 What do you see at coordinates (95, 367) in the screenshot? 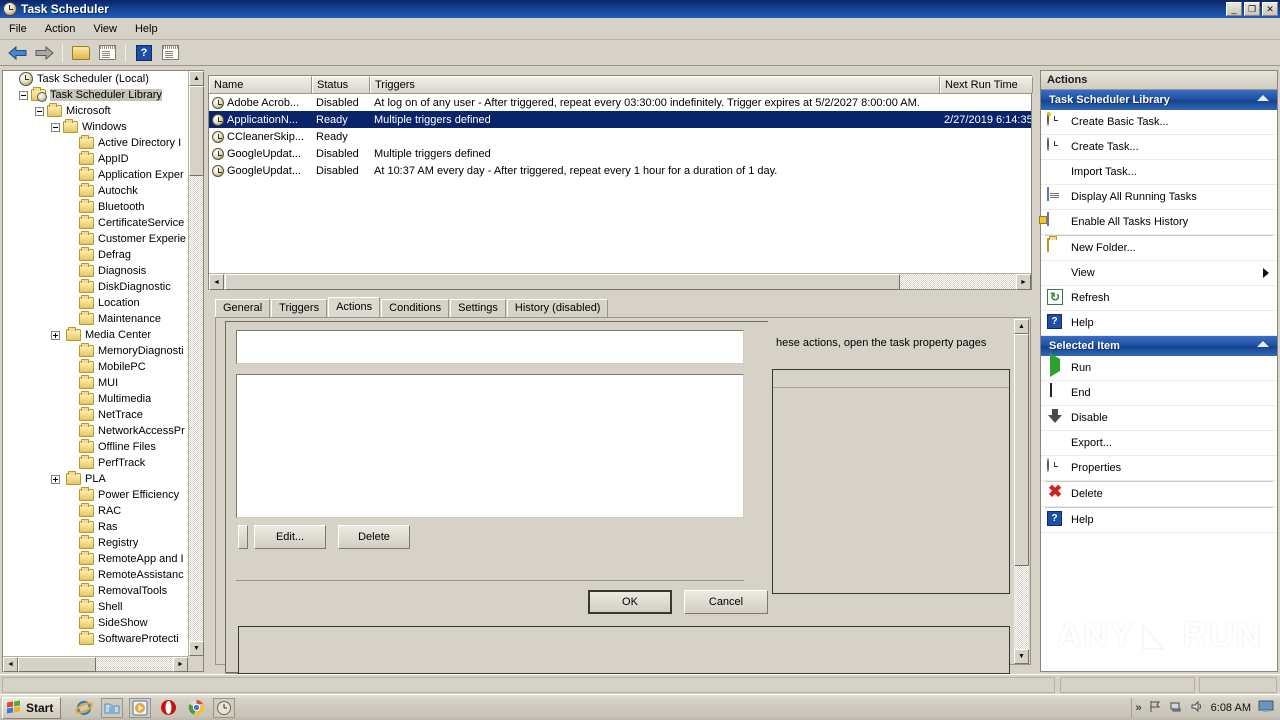
I see `tree-item-mobilepc: MobilePC` at bounding box center [95, 367].